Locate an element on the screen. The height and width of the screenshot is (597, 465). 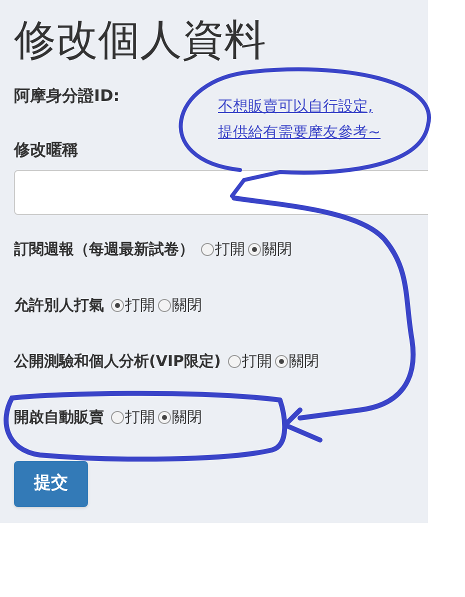
setting-label: 開啟自動販賣 is located at coordinates (59, 417).